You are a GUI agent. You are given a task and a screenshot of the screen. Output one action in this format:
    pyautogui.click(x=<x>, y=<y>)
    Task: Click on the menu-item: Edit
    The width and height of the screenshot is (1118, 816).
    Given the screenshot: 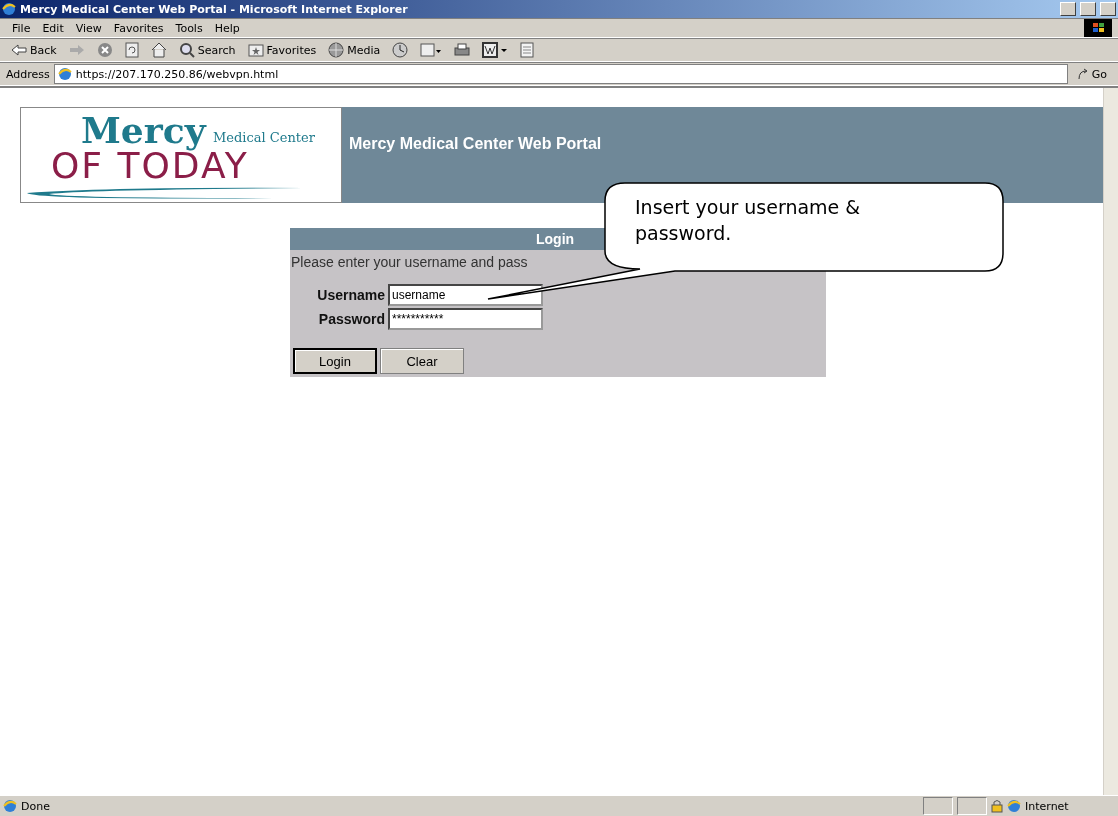 What is the action you would take?
    pyautogui.click(x=53, y=28)
    